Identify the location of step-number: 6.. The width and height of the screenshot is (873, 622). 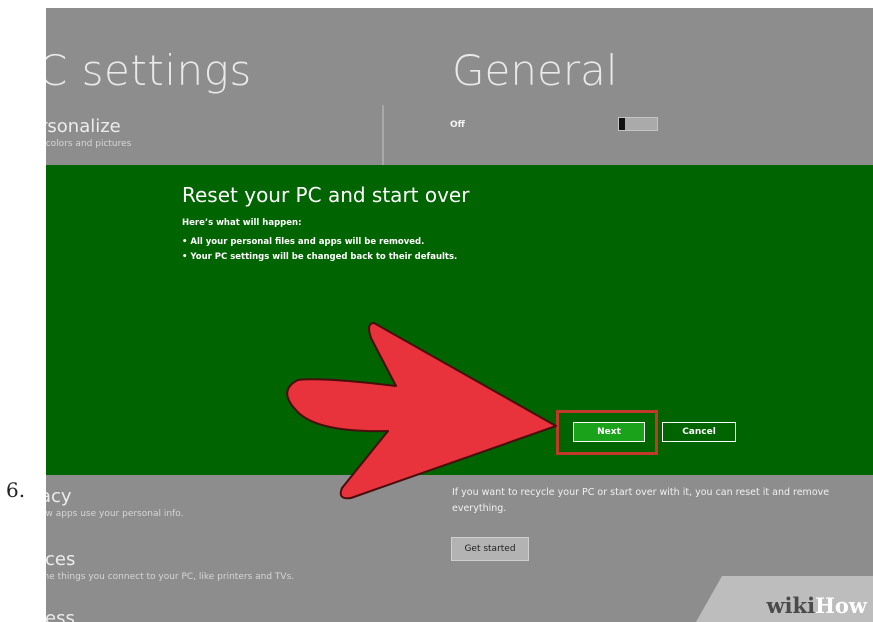
(16, 490).